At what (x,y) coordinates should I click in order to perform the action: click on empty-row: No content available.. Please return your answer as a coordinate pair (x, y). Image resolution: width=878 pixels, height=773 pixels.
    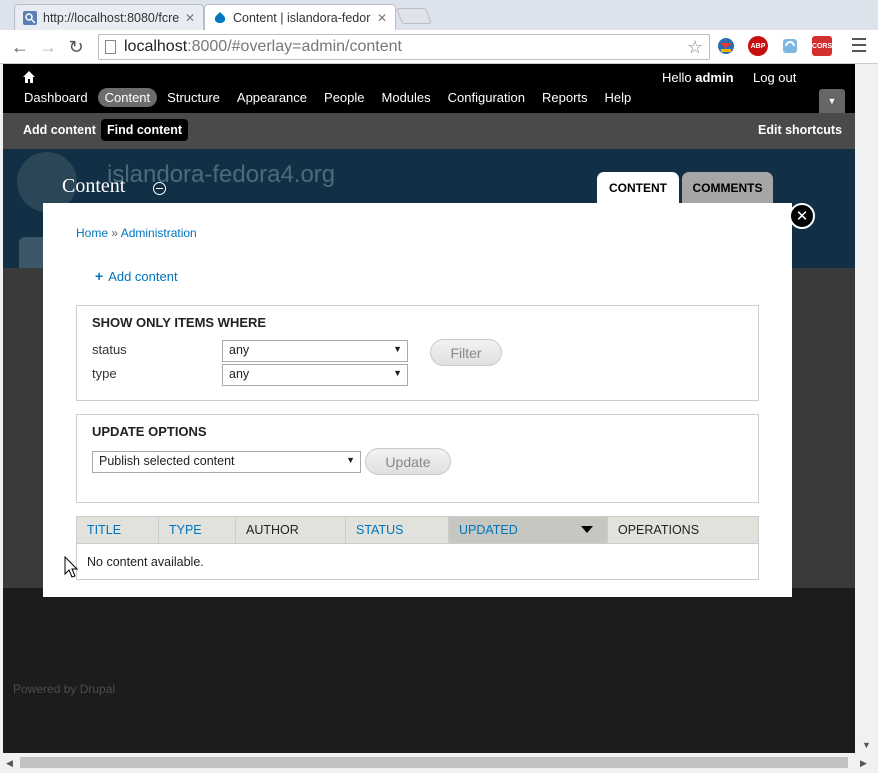
    Looking at the image, I should click on (145, 561).